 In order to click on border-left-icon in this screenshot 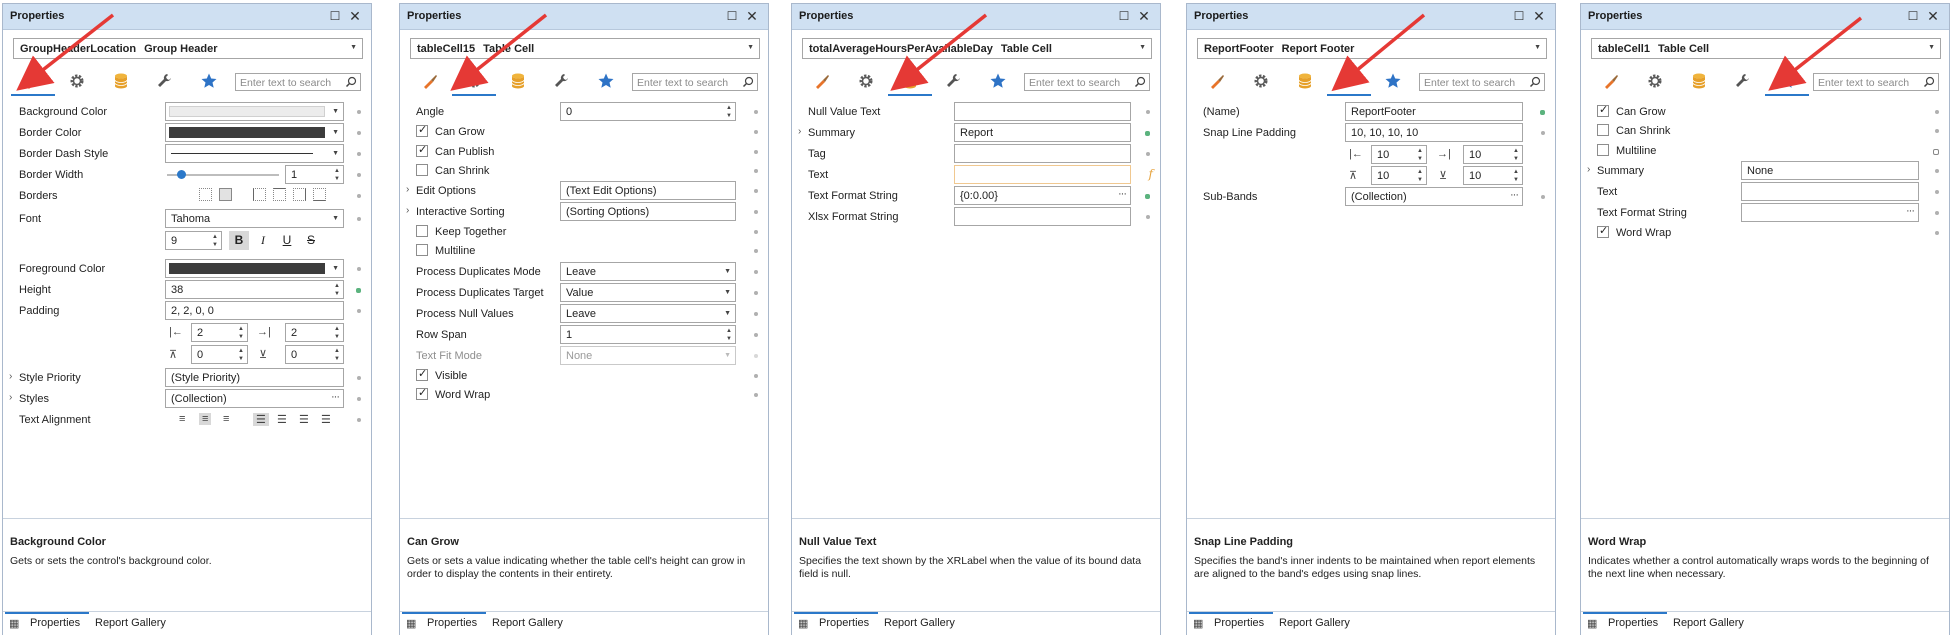, I will do `click(259, 194)`.